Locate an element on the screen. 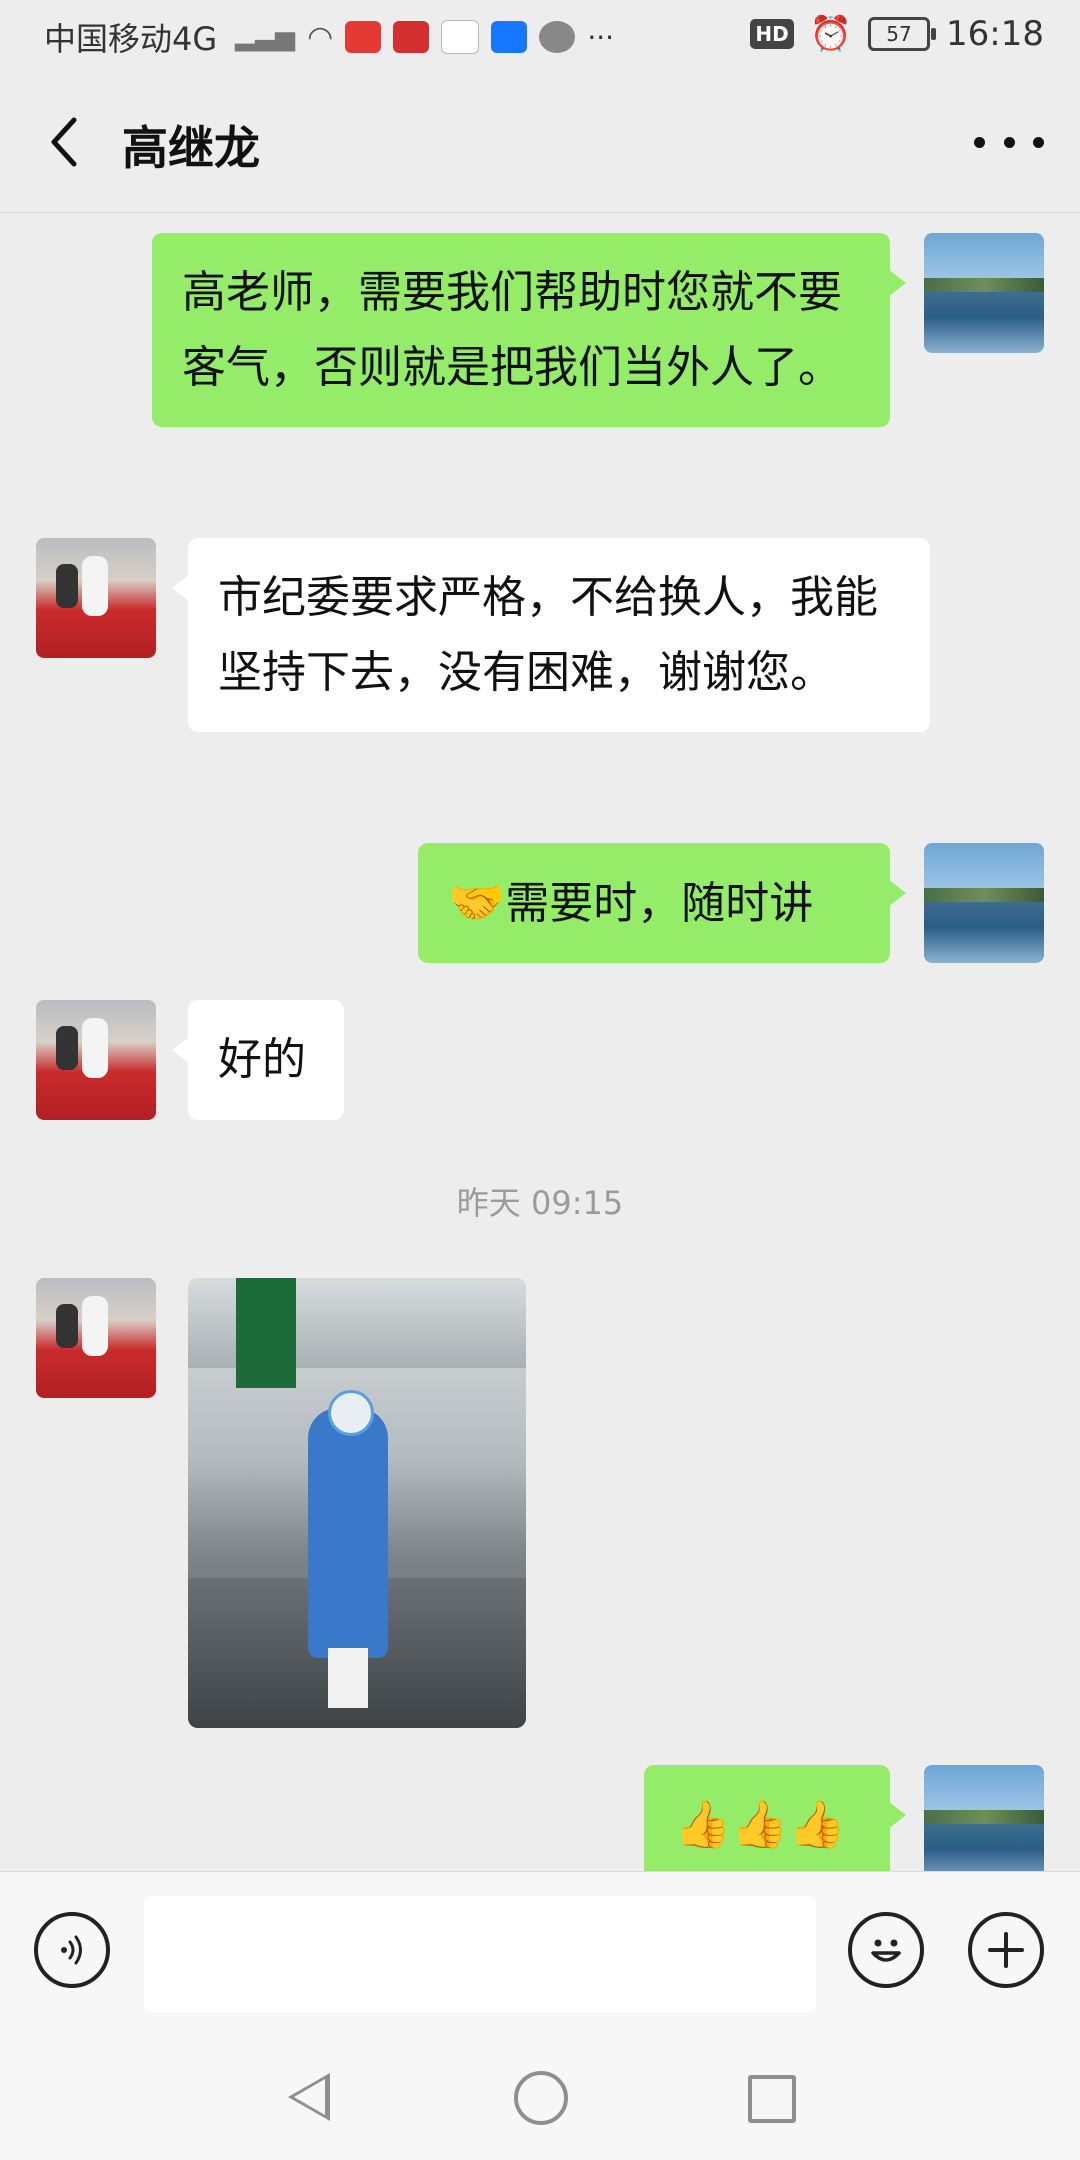 The height and width of the screenshot is (2160, 1080). nav-home-icon is located at coordinates (541, 2098).